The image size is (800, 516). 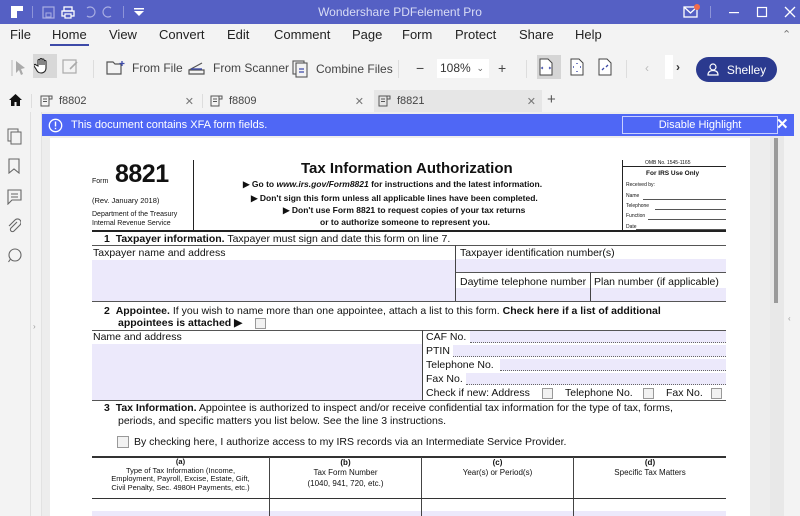 I want to click on menu-edit: Edit, so click(x=238, y=34).